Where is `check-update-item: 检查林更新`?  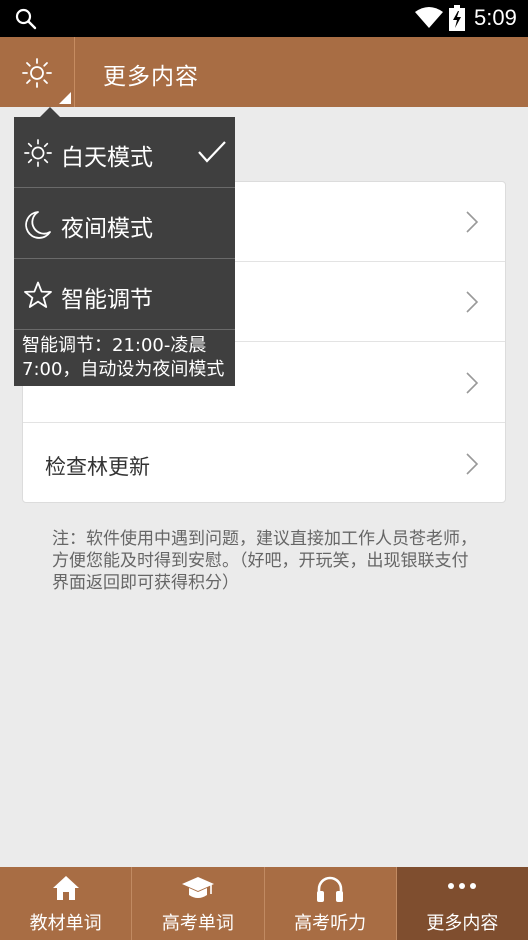
check-update-item: 检查林更新 is located at coordinates (264, 464).